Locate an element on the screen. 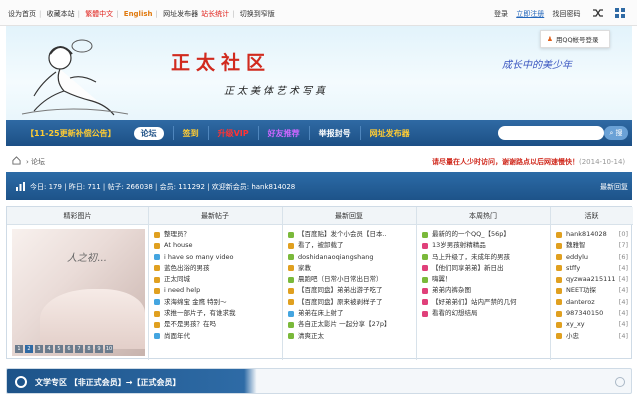 The image size is (637, 407). header-new-posts: 最新帖子 is located at coordinates (215, 216).